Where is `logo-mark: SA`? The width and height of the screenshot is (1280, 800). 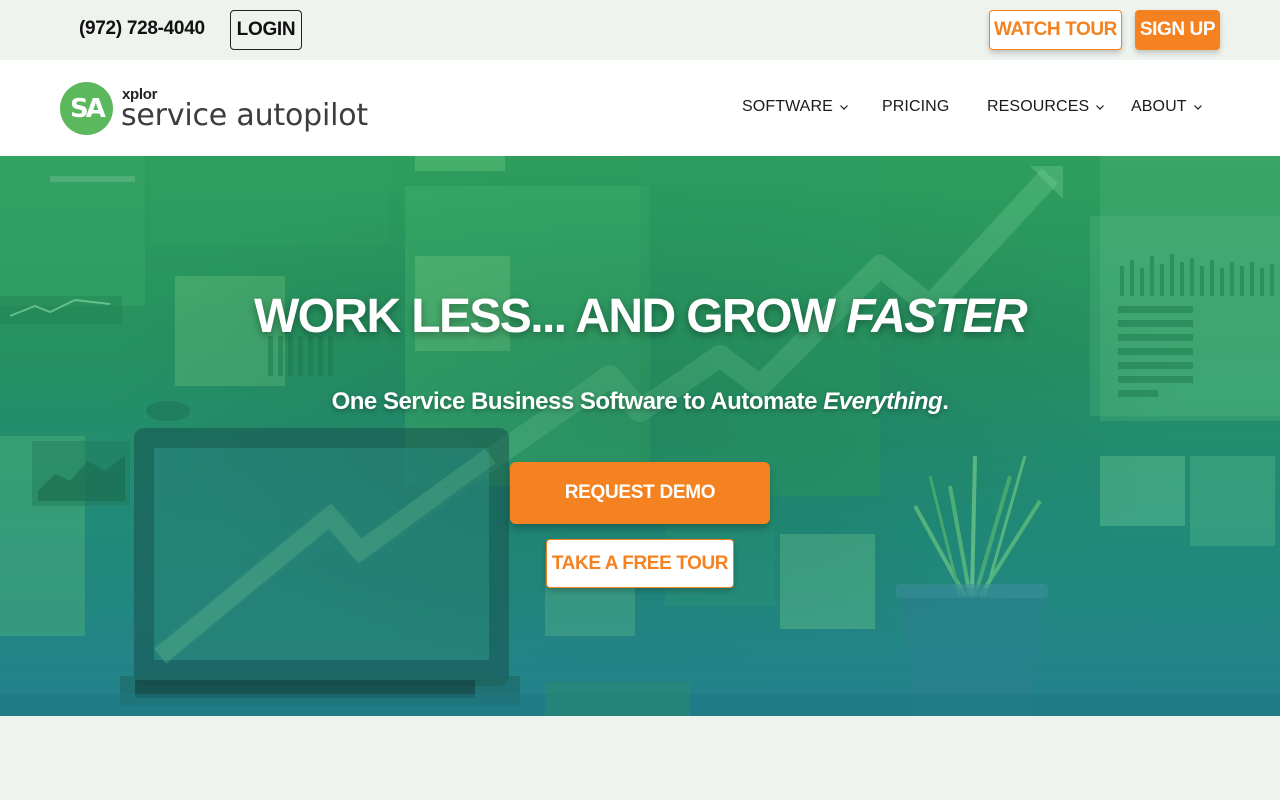
logo-mark: SA is located at coordinates (86, 108).